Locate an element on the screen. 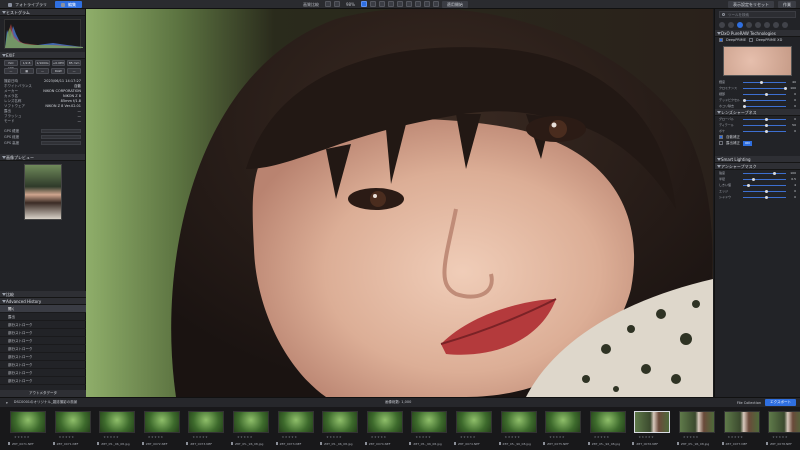 This screenshot has width=800, height=450. filmstrip-thumbnail: ★★★★★ Z8T_0077.NEF is located at coordinates (743, 428).